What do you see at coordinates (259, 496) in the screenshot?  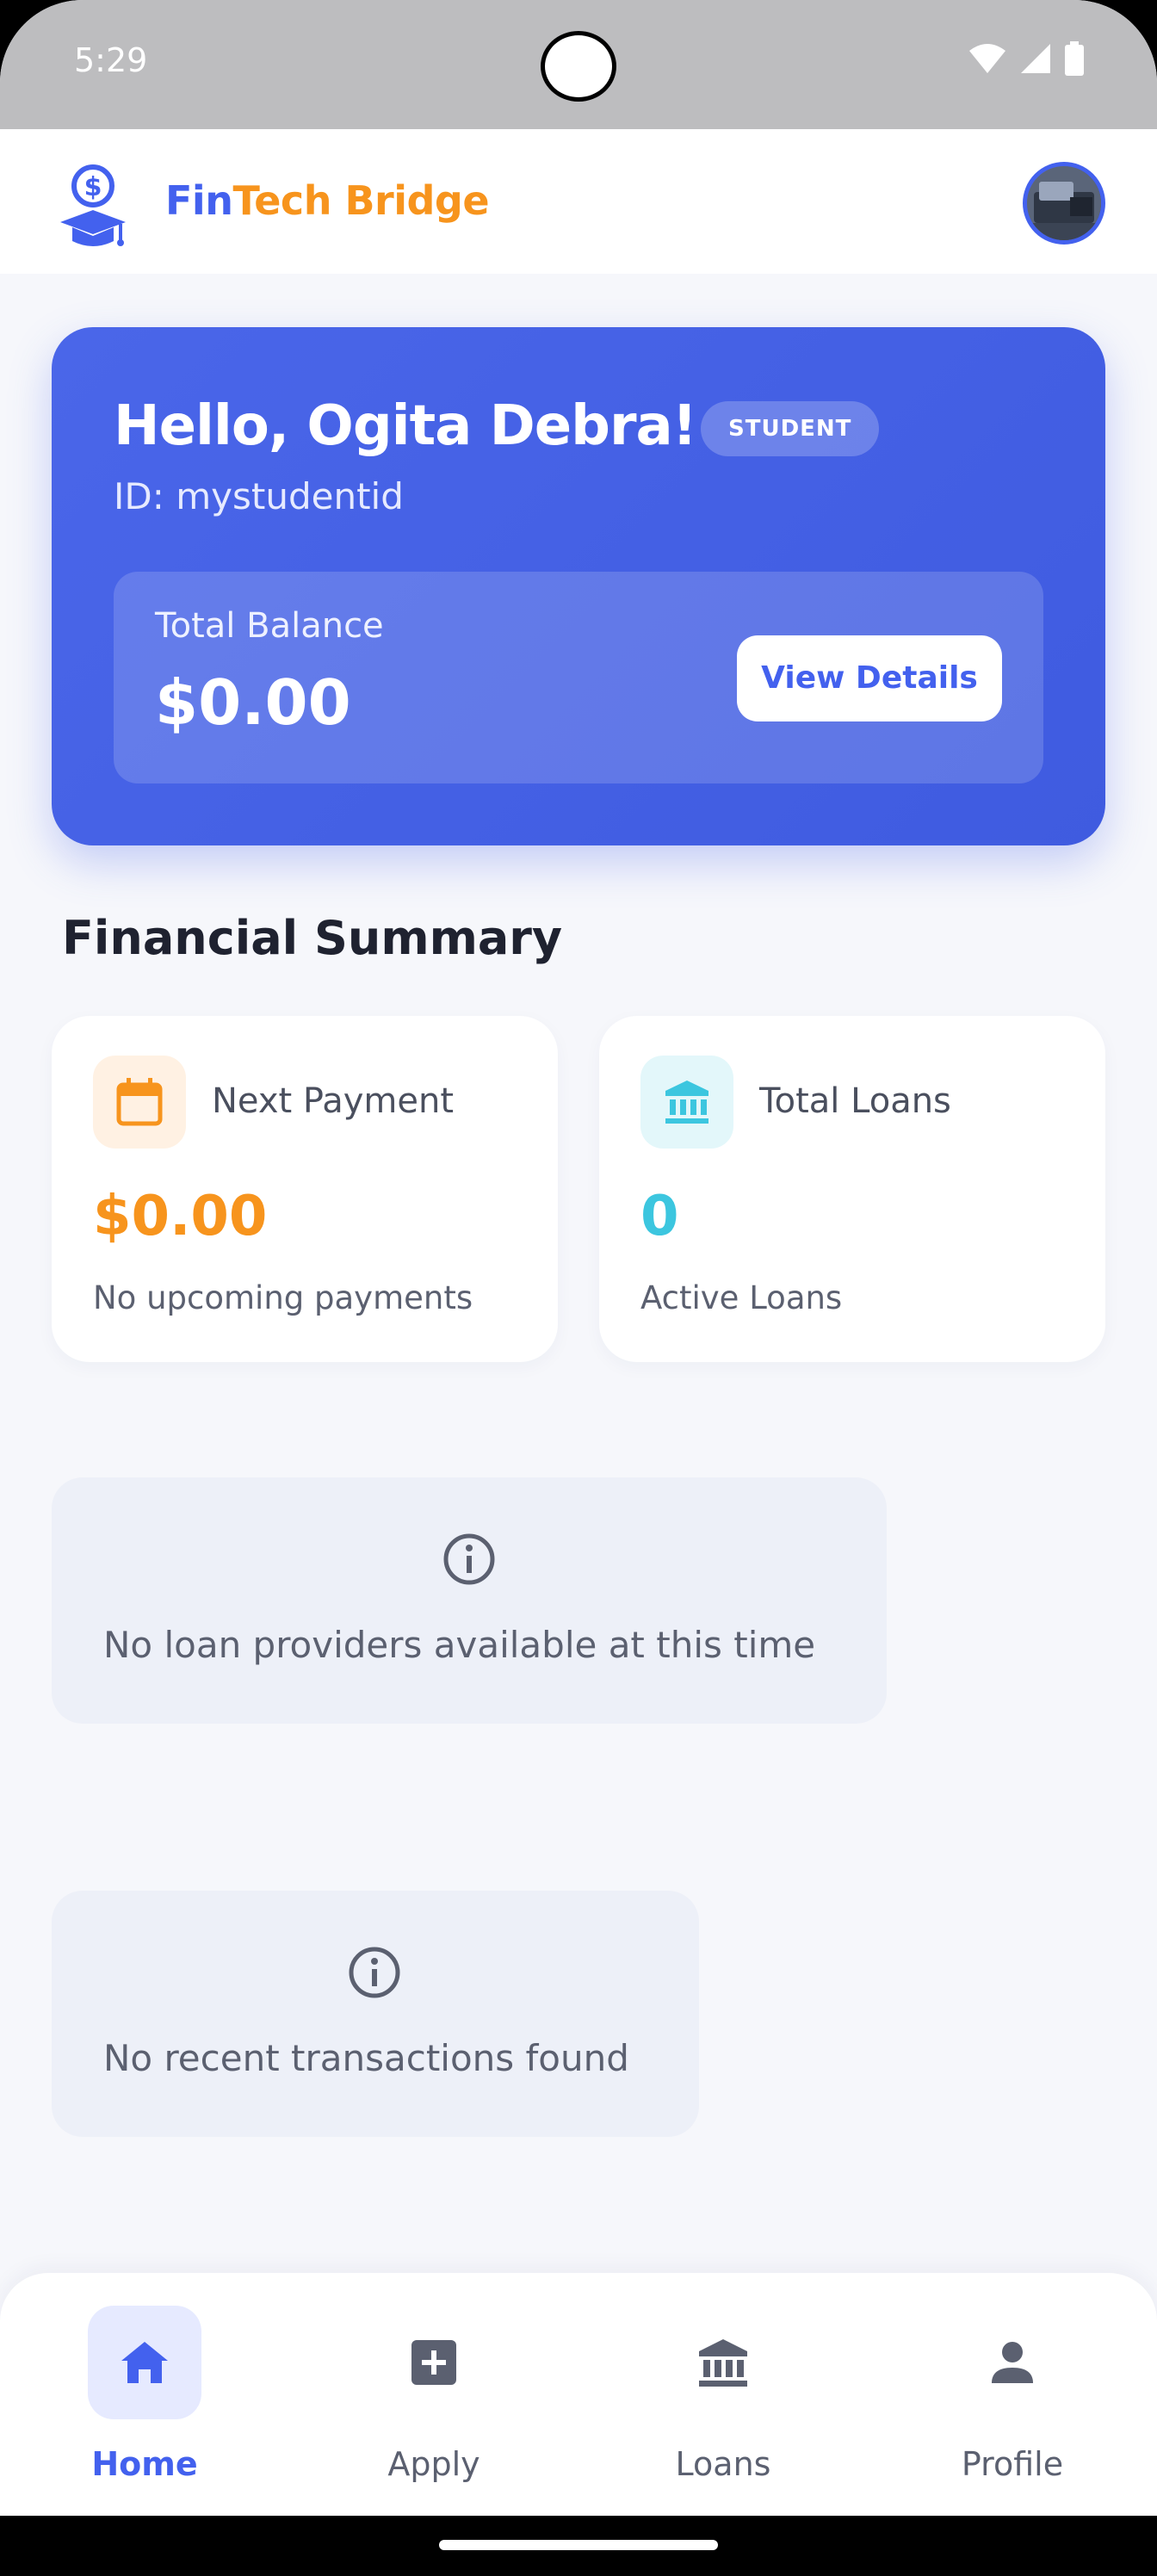 I see `student-id: ID: mystudentid` at bounding box center [259, 496].